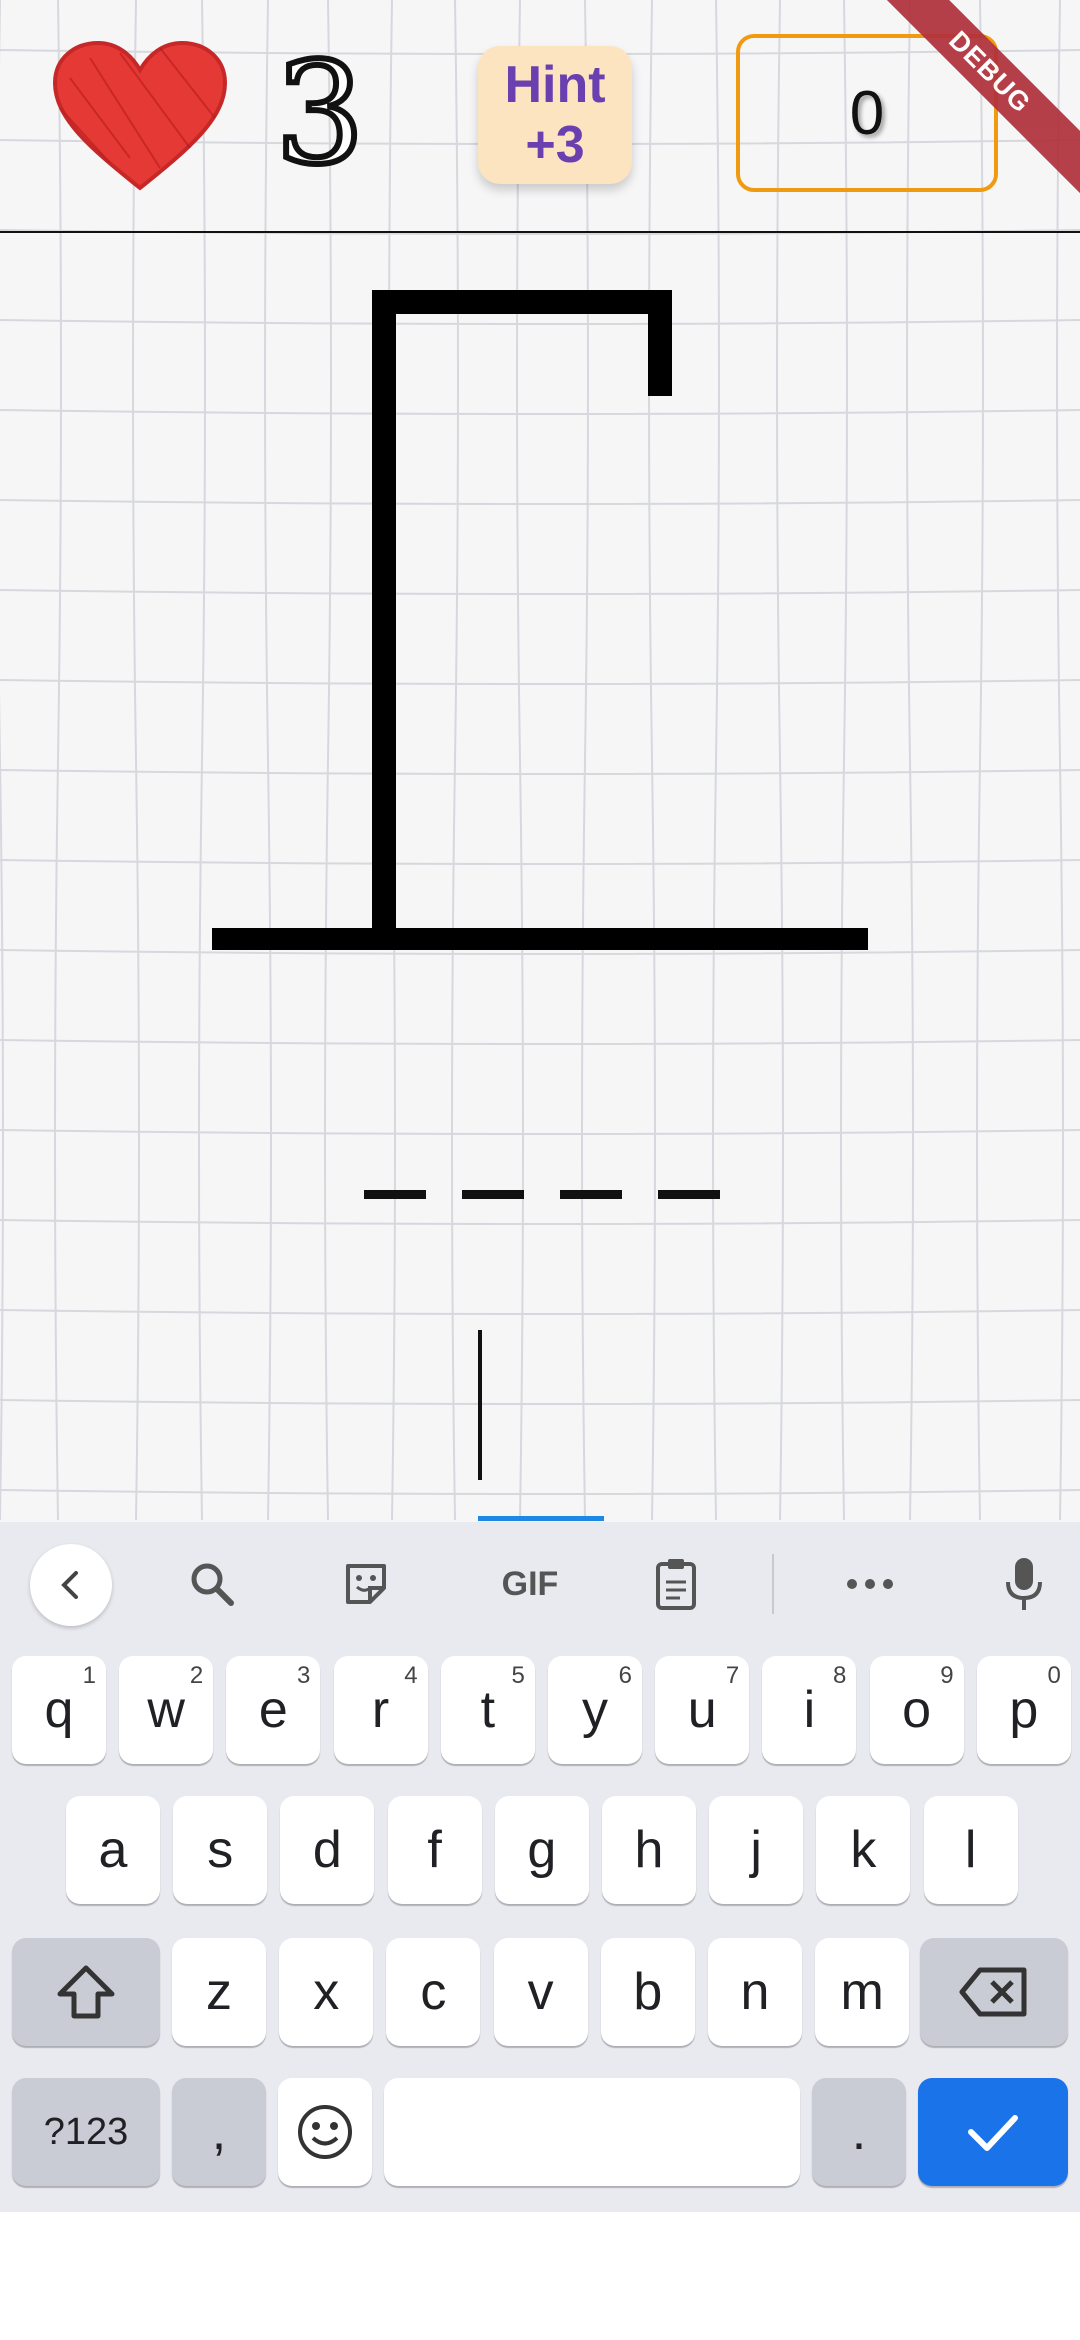 The height and width of the screenshot is (2340, 1080). I want to click on period-key-label: ., so click(859, 2132).